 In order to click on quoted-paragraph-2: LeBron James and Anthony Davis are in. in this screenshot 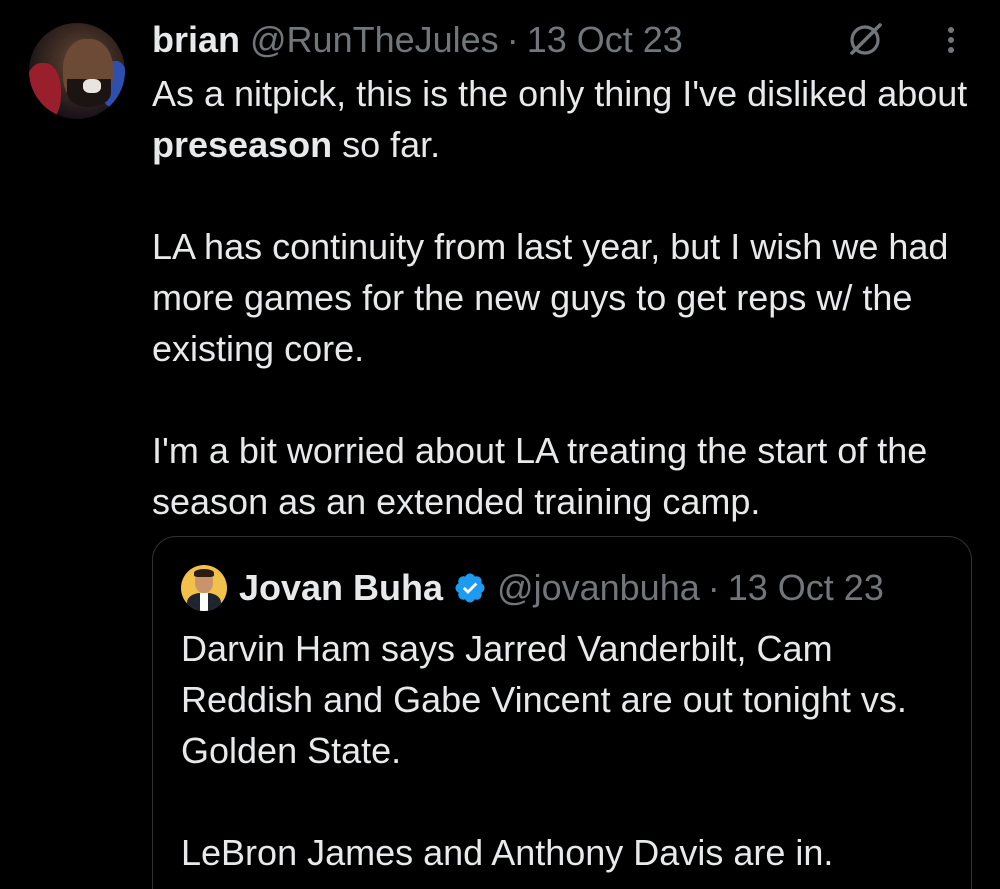, I will do `click(507, 852)`.